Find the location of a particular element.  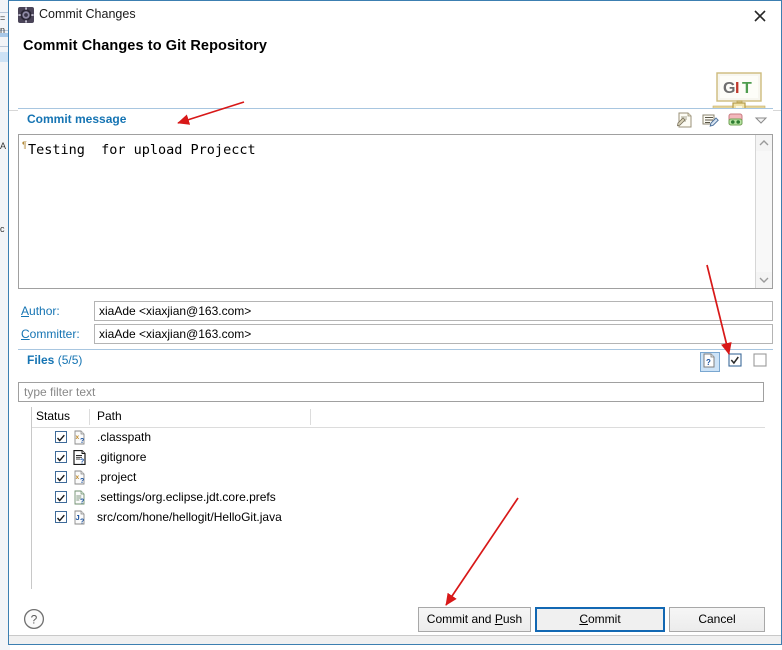

author-label: Author: is located at coordinates (40, 311).